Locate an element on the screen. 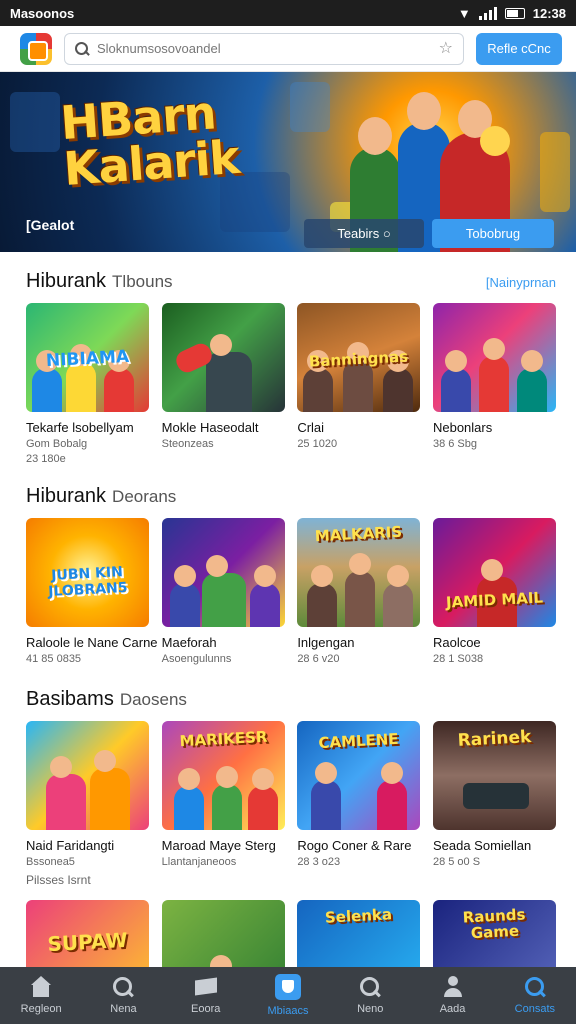 The width and height of the screenshot is (576, 1024). game-thumbnail: Banningnas is located at coordinates (359, 357).